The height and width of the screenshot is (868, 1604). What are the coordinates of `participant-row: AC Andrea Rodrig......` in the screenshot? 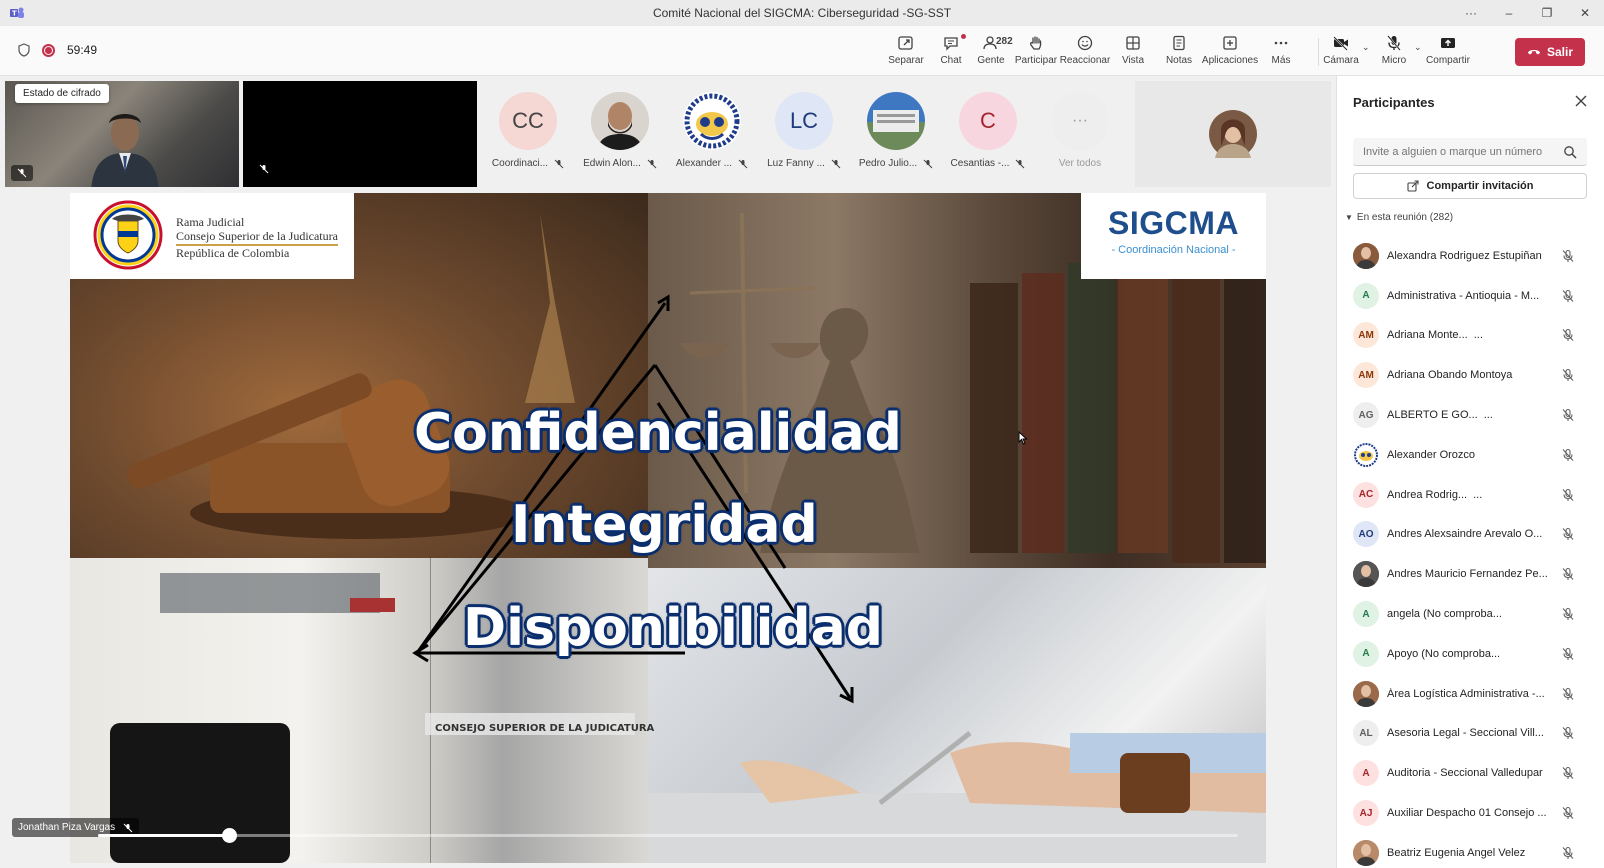 It's located at (1470, 495).